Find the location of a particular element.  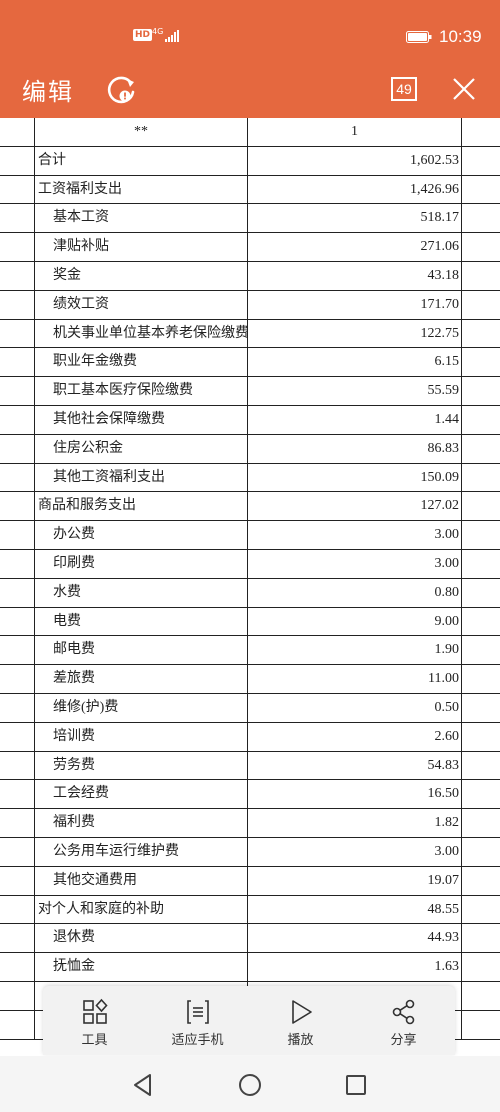

cell-amount: 44.93 is located at coordinates (355, 938).